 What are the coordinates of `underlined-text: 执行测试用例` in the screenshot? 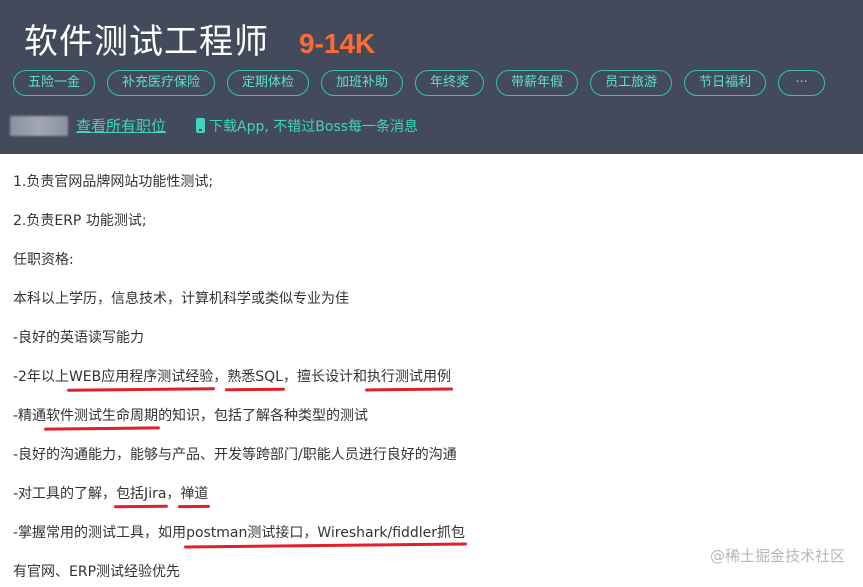 It's located at (408, 377).